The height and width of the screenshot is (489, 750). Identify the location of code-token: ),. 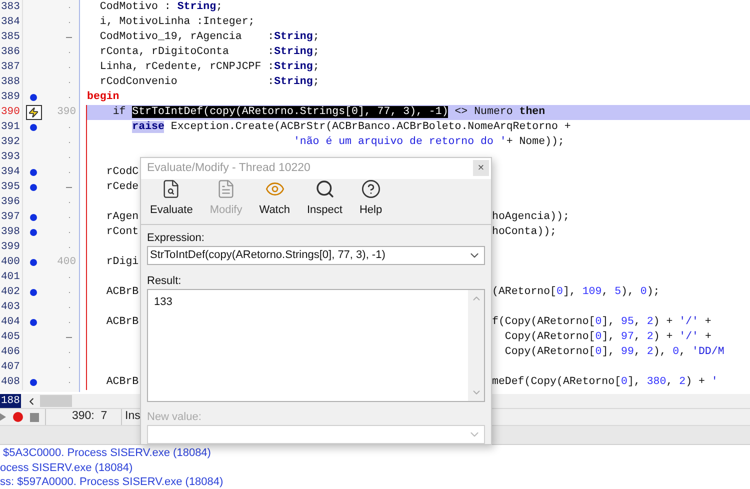
(628, 292).